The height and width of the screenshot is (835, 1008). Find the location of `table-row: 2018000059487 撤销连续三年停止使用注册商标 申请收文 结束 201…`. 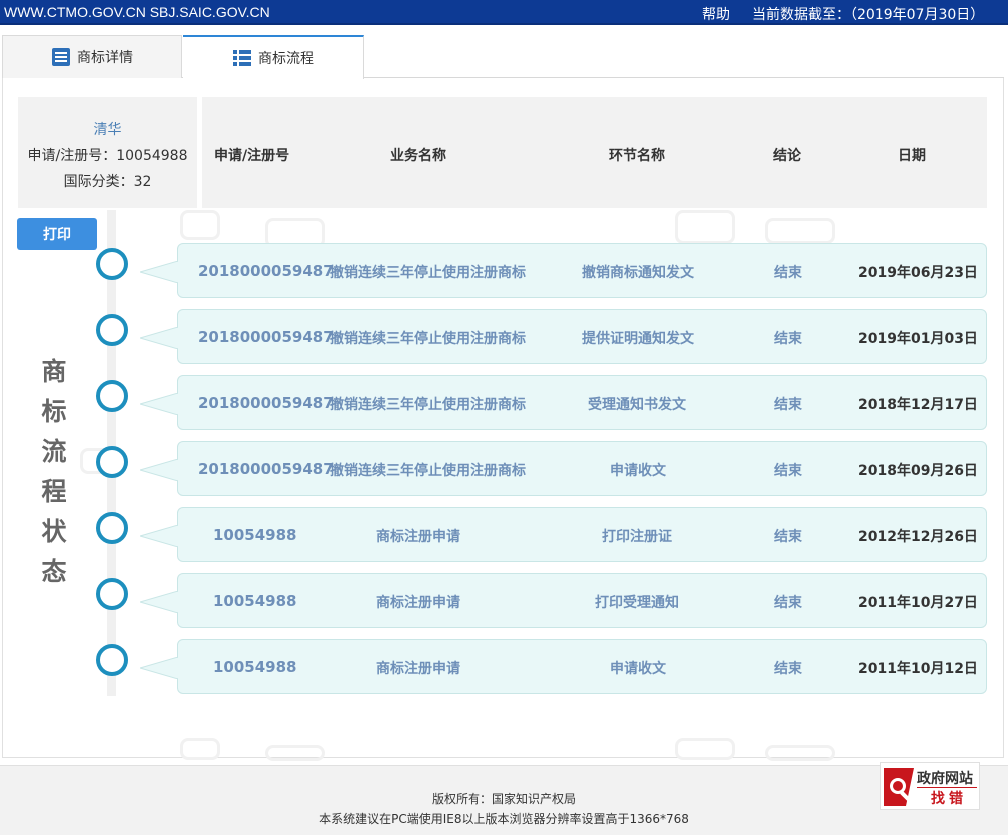

table-row: 2018000059487 撤销连续三年停止使用注册商标 申请收文 结束 201… is located at coordinates (563, 468).